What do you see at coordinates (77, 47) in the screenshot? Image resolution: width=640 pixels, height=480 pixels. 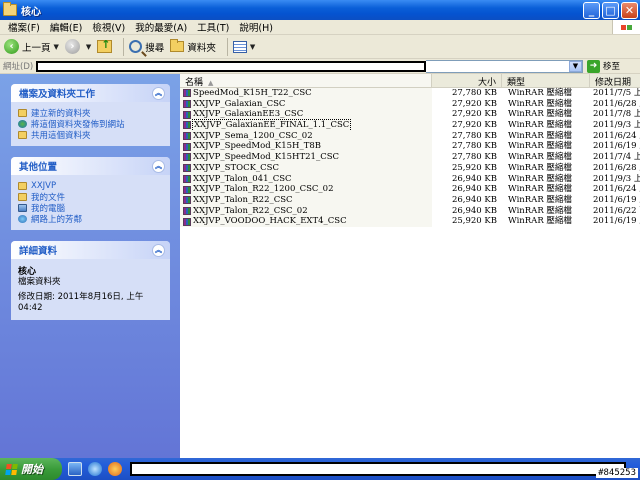 I see `forward-button: › ▼` at bounding box center [77, 47].